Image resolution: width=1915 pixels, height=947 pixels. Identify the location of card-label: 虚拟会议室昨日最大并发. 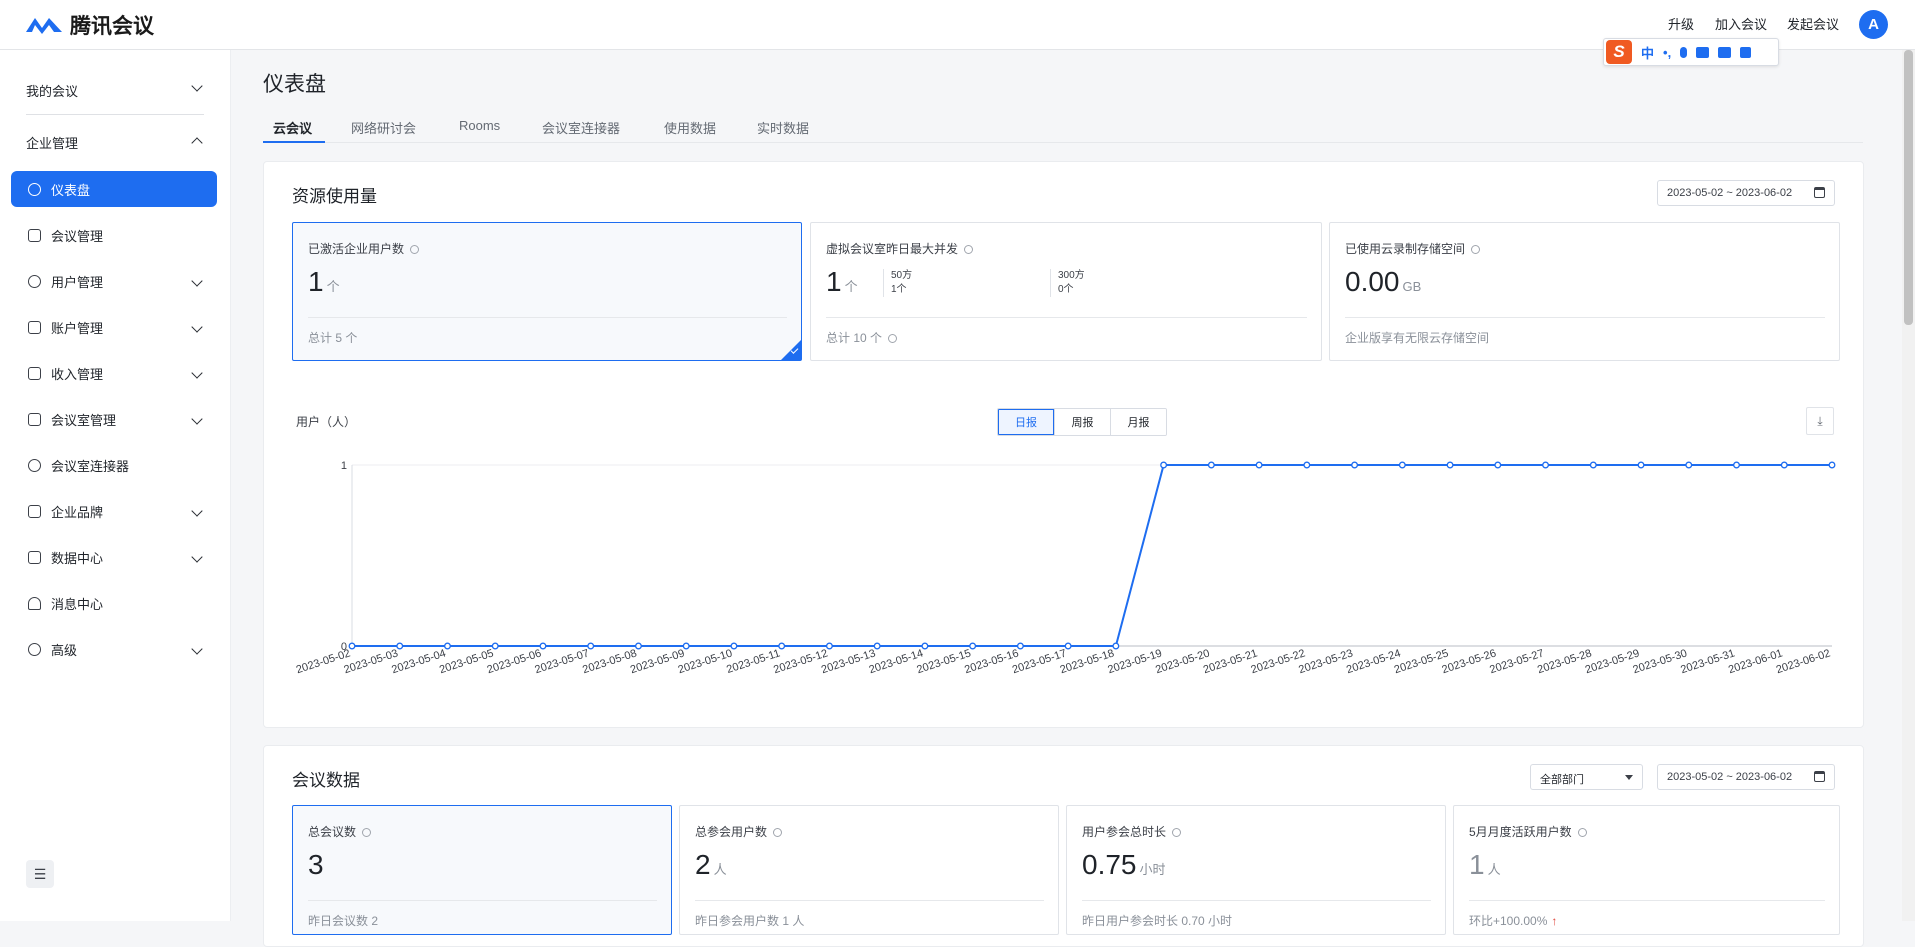
(900, 248).